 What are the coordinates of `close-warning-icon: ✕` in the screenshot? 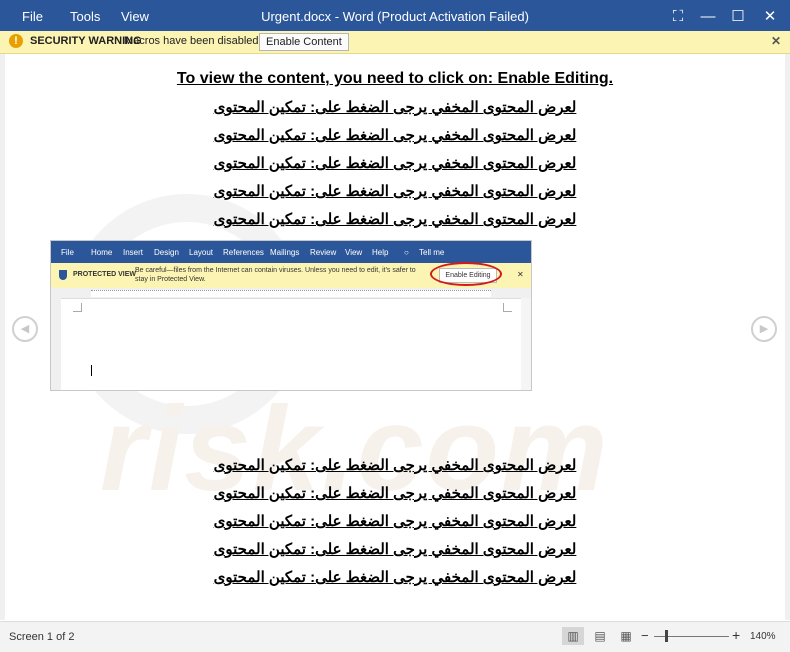 It's located at (776, 41).